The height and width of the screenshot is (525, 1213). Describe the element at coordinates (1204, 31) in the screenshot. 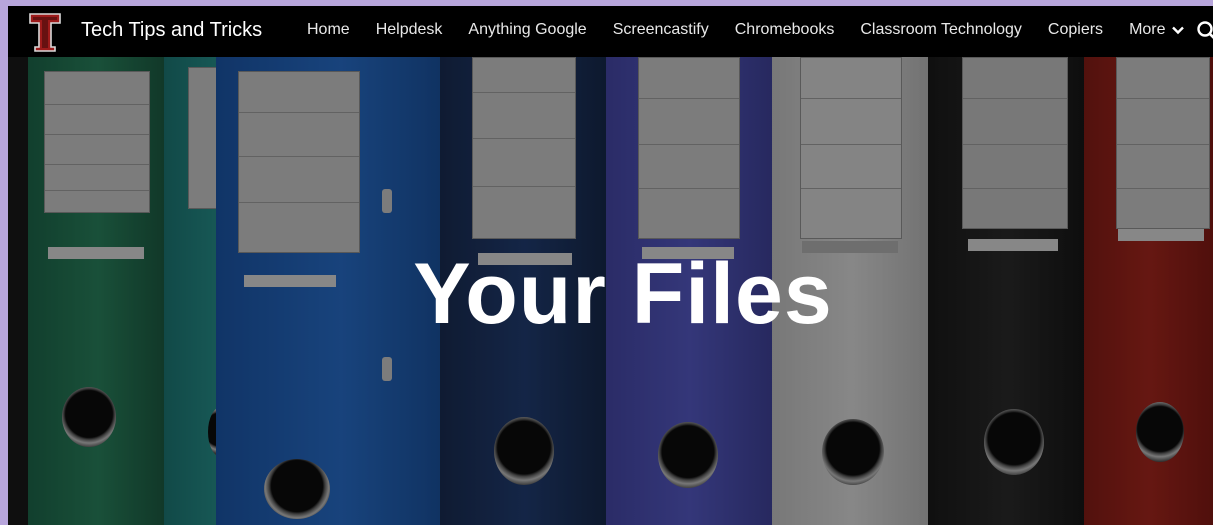

I see `search-icon` at that location.